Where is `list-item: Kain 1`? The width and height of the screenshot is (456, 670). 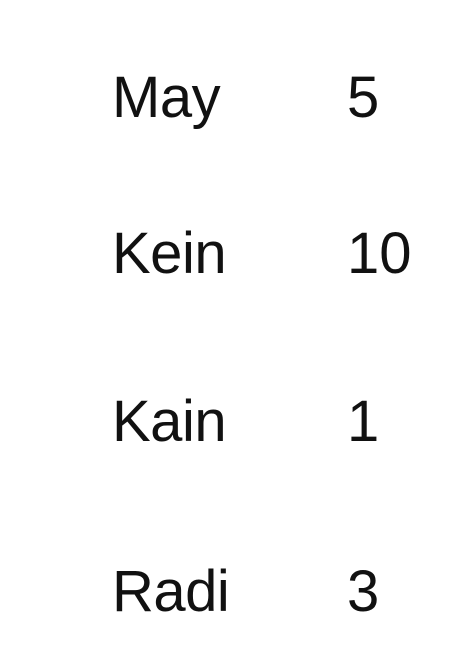 list-item: Kain 1 is located at coordinates (228, 422).